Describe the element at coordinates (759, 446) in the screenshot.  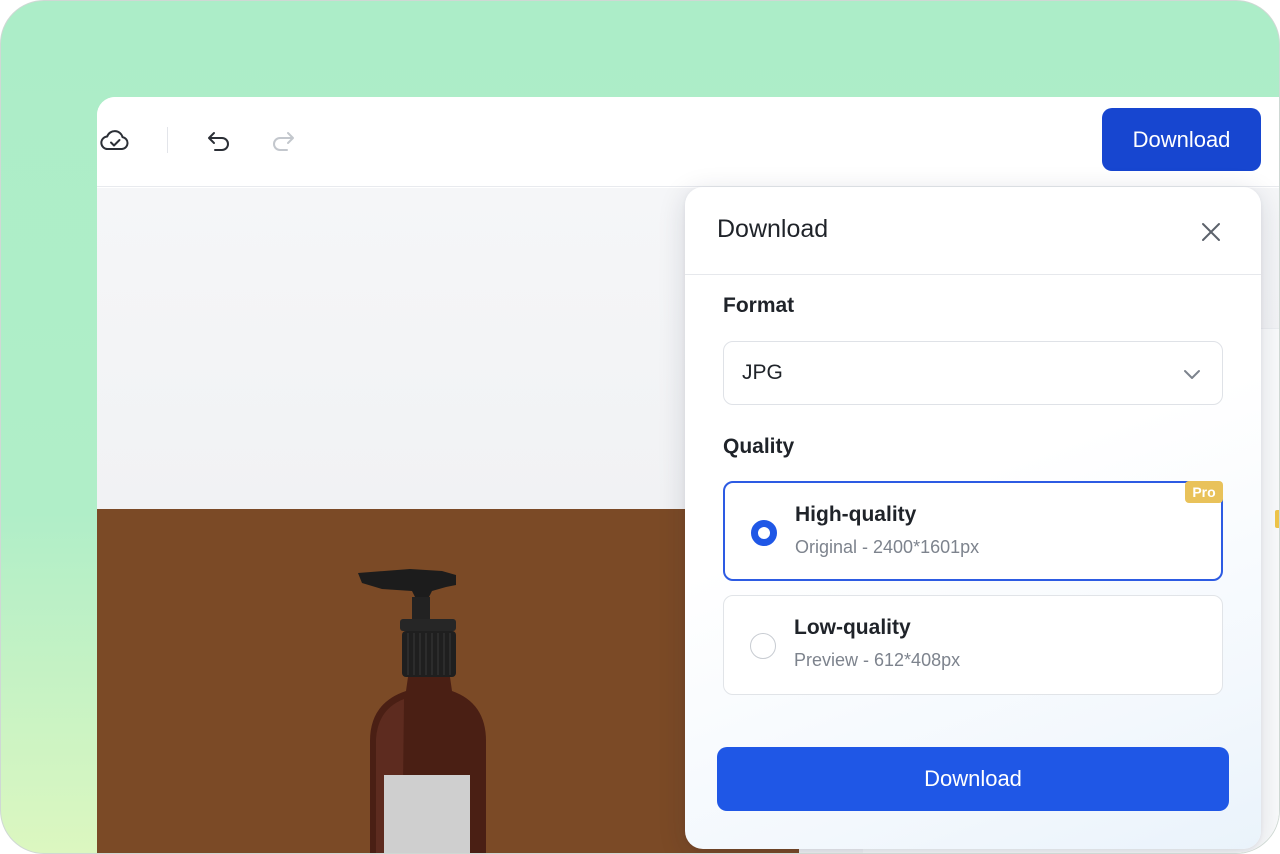
I see `quality-label: Quality` at that location.